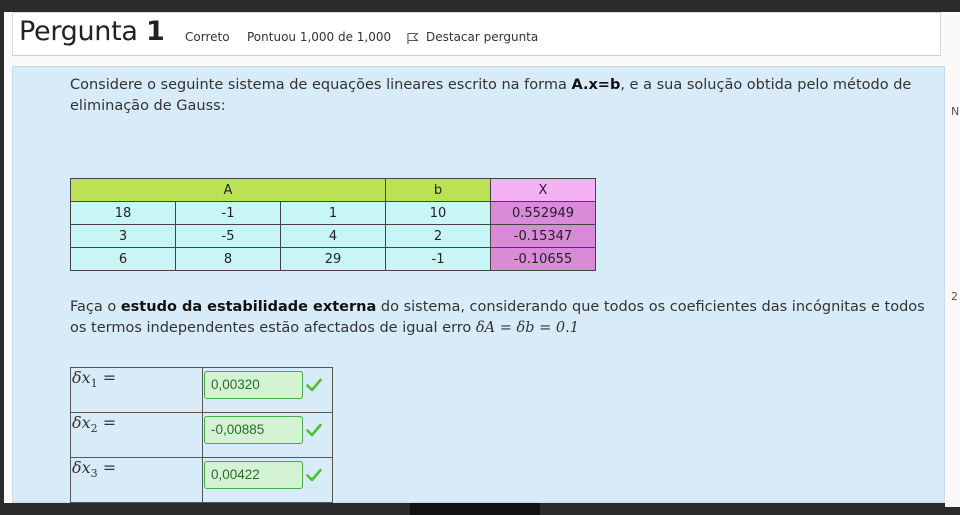  Describe the element at coordinates (136, 480) in the screenshot. I see `answer-label: δx3 =` at that location.